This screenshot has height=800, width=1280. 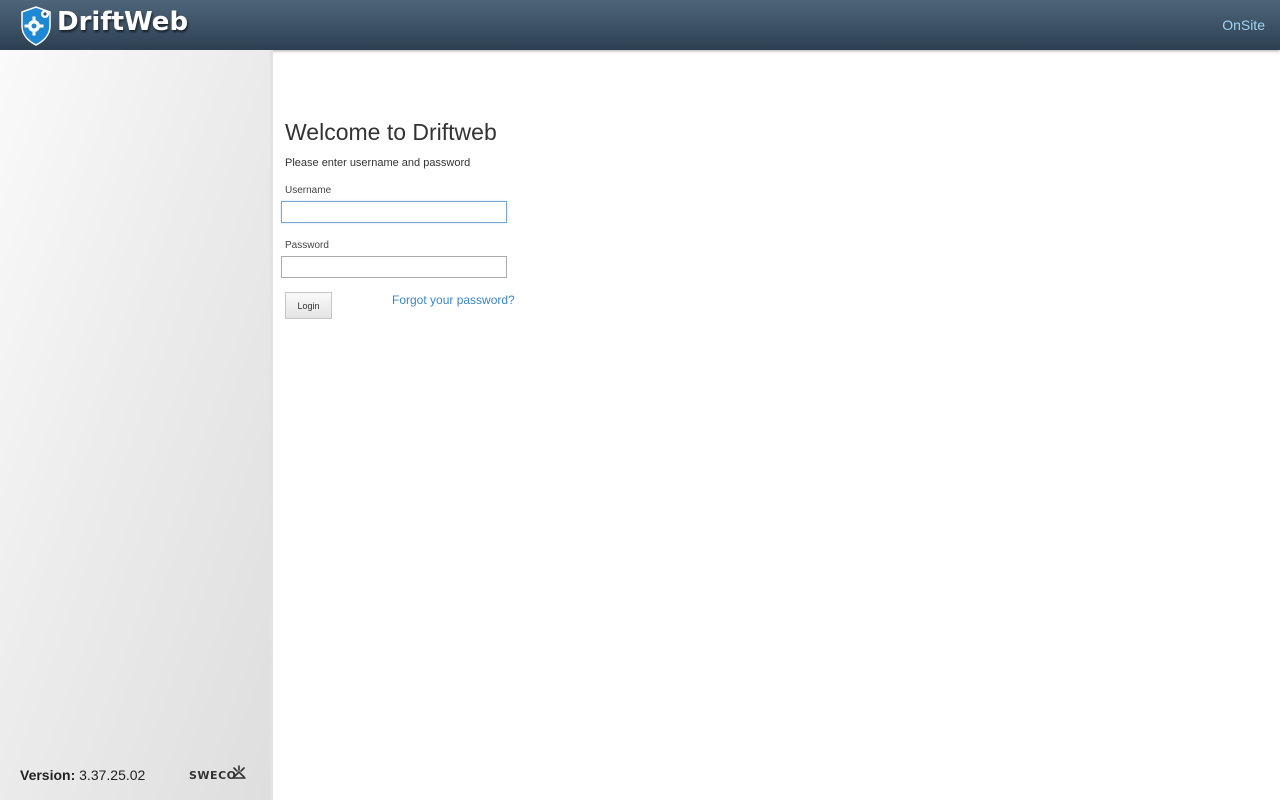 I want to click on sweco-mark-icon, so click(x=239, y=772).